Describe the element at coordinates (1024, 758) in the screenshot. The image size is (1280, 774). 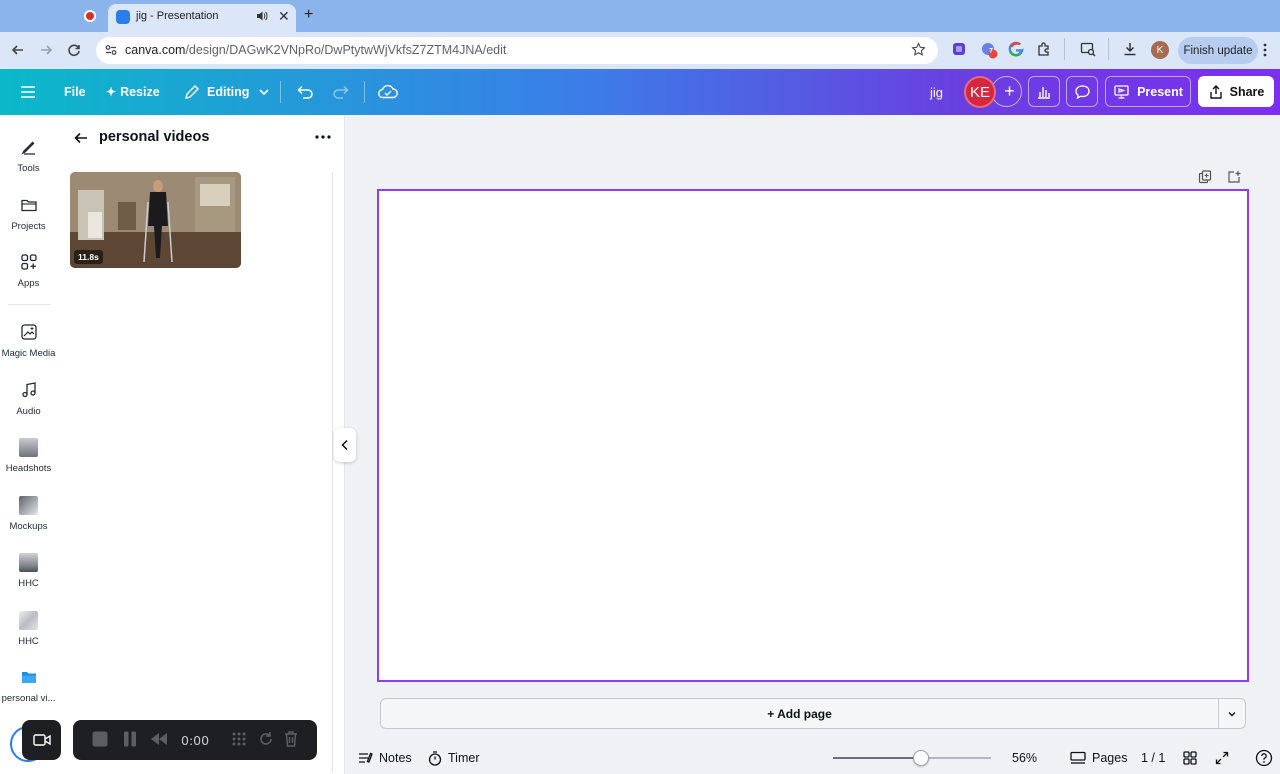
I see `zoom-percent: 56%` at that location.